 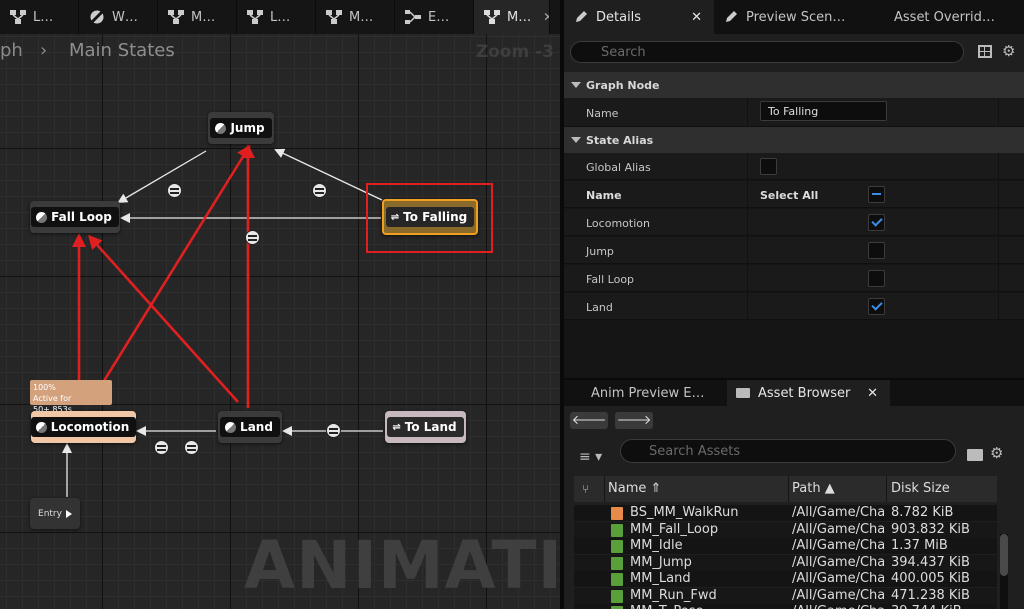 I want to click on section-graph-node: Graph Node, so click(x=794, y=85).